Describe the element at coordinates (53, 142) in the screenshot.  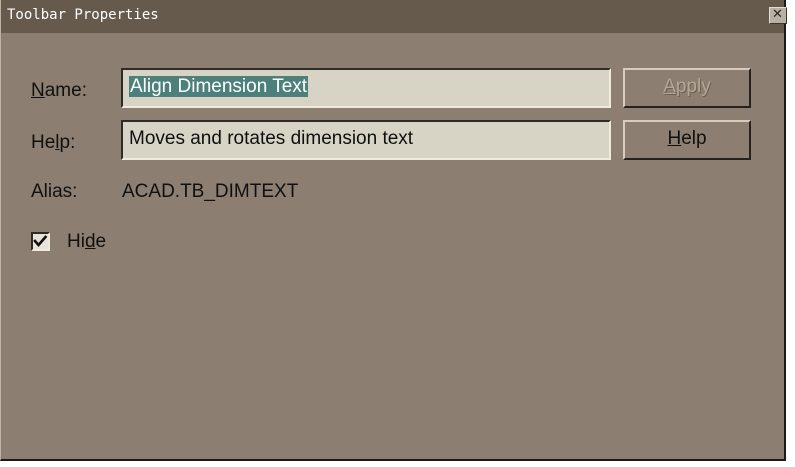
I see `help-label: Help:` at that location.